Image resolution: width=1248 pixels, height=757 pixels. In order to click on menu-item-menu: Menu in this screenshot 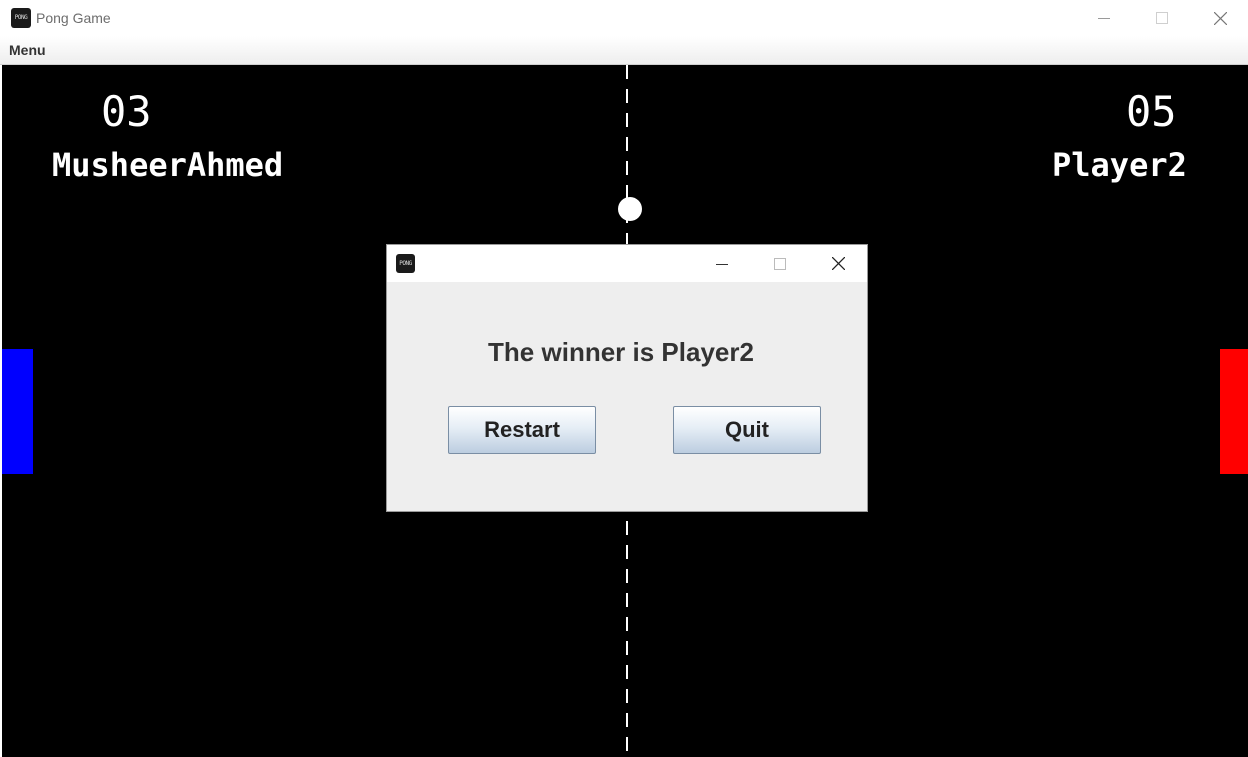, I will do `click(27, 50)`.